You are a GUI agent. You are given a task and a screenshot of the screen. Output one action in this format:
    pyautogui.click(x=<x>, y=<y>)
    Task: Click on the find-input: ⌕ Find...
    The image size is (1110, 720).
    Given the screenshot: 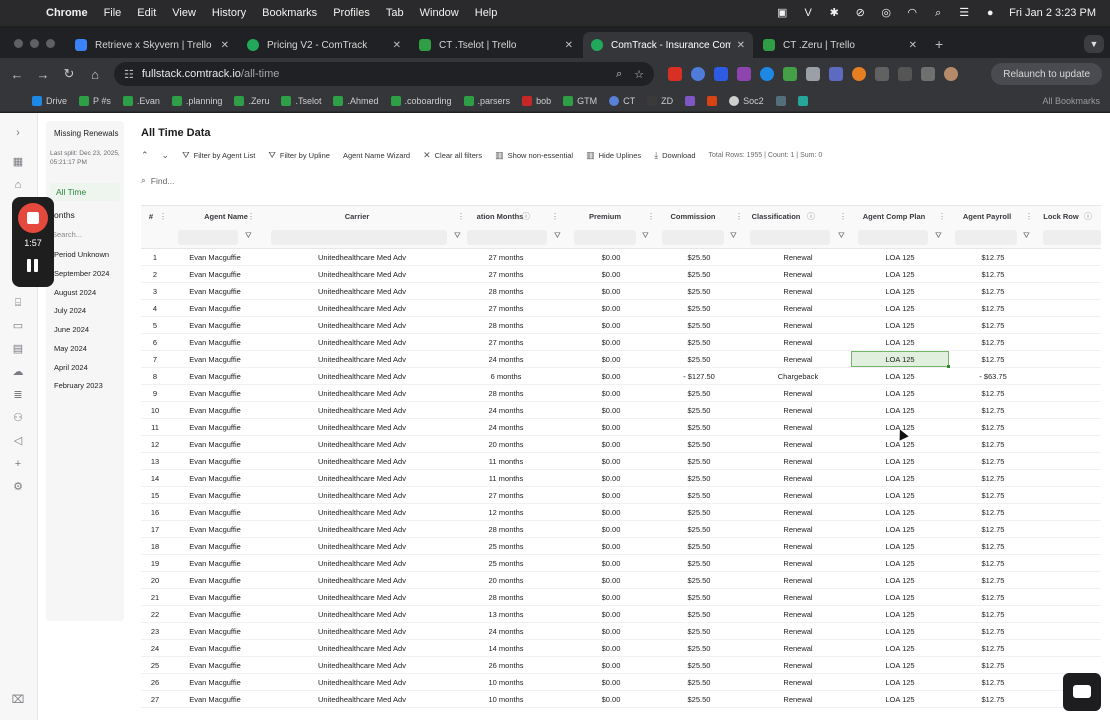 What is the action you would take?
    pyautogui.click(x=621, y=180)
    